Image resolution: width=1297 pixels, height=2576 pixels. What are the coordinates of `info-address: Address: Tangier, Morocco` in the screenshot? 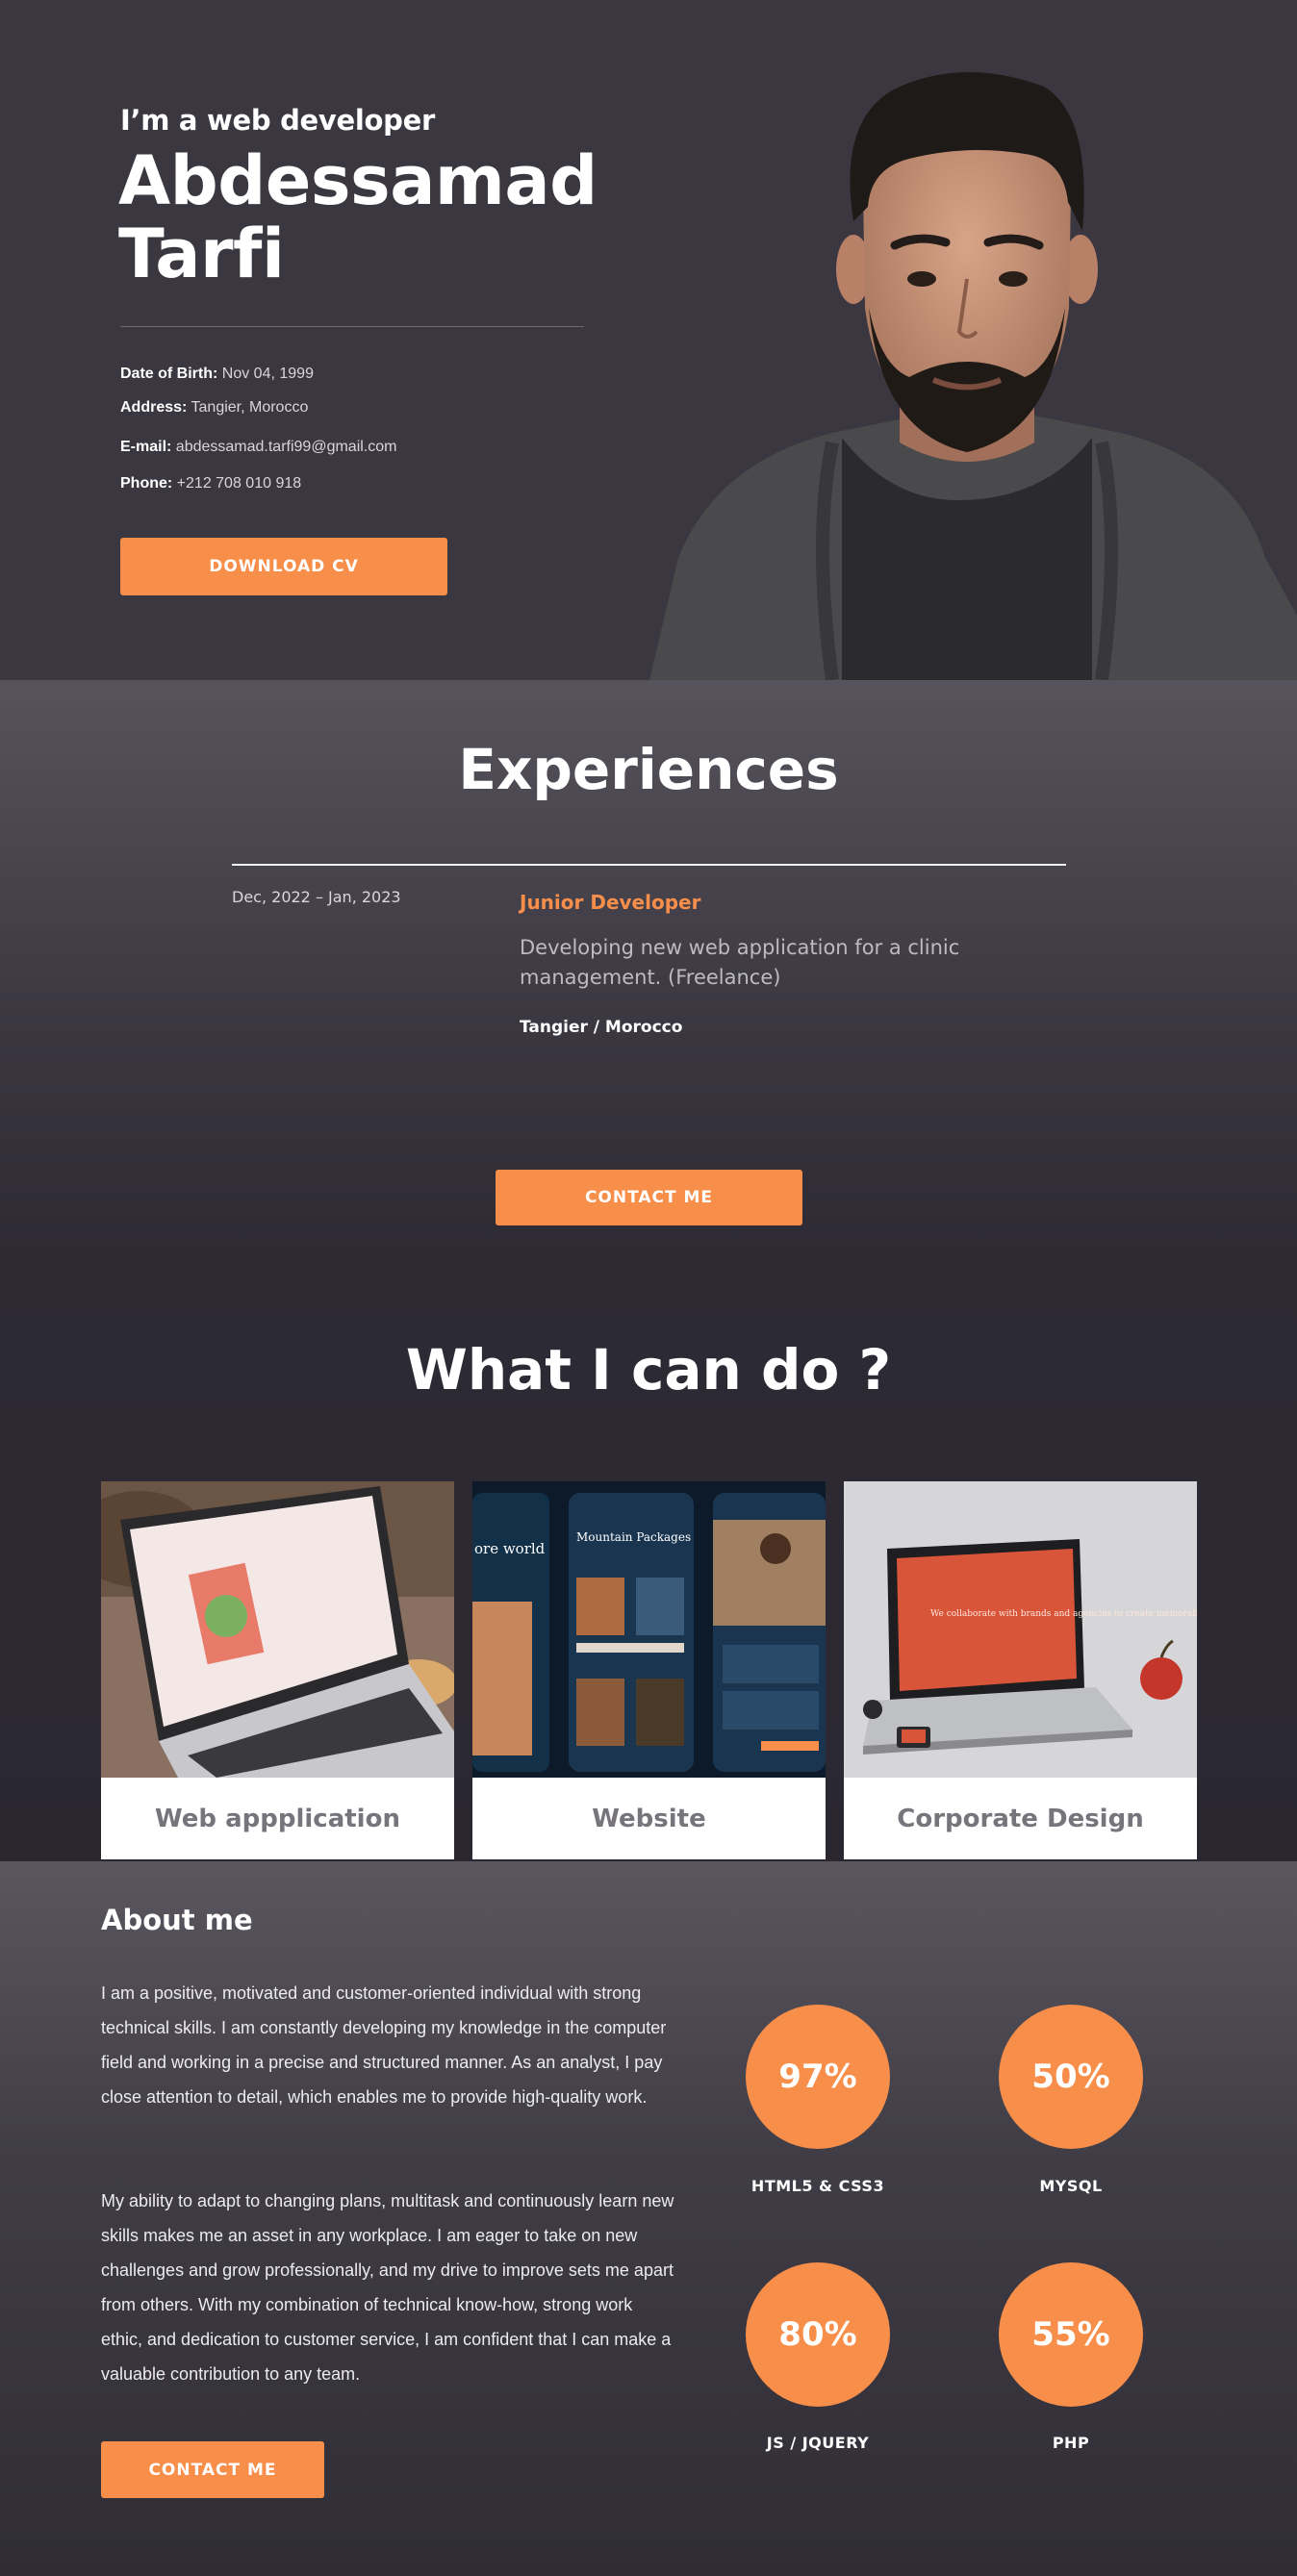 It's located at (214, 408).